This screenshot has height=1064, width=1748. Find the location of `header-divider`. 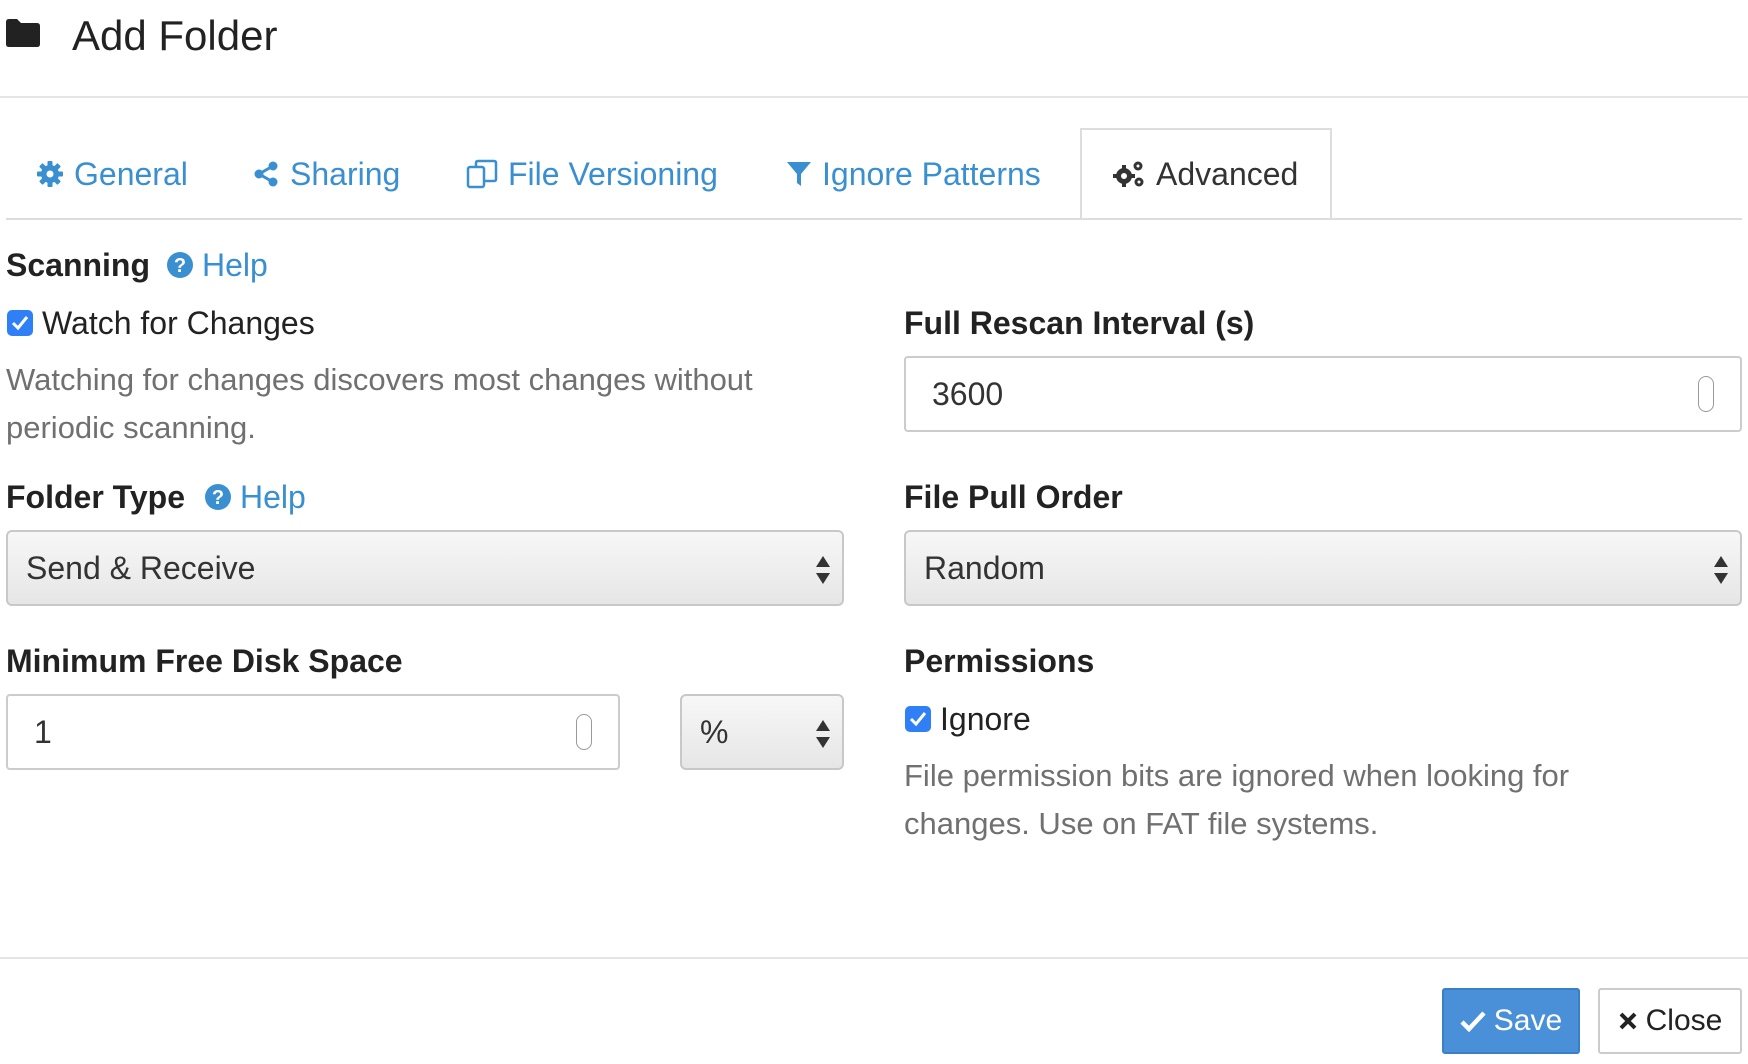

header-divider is located at coordinates (874, 97).